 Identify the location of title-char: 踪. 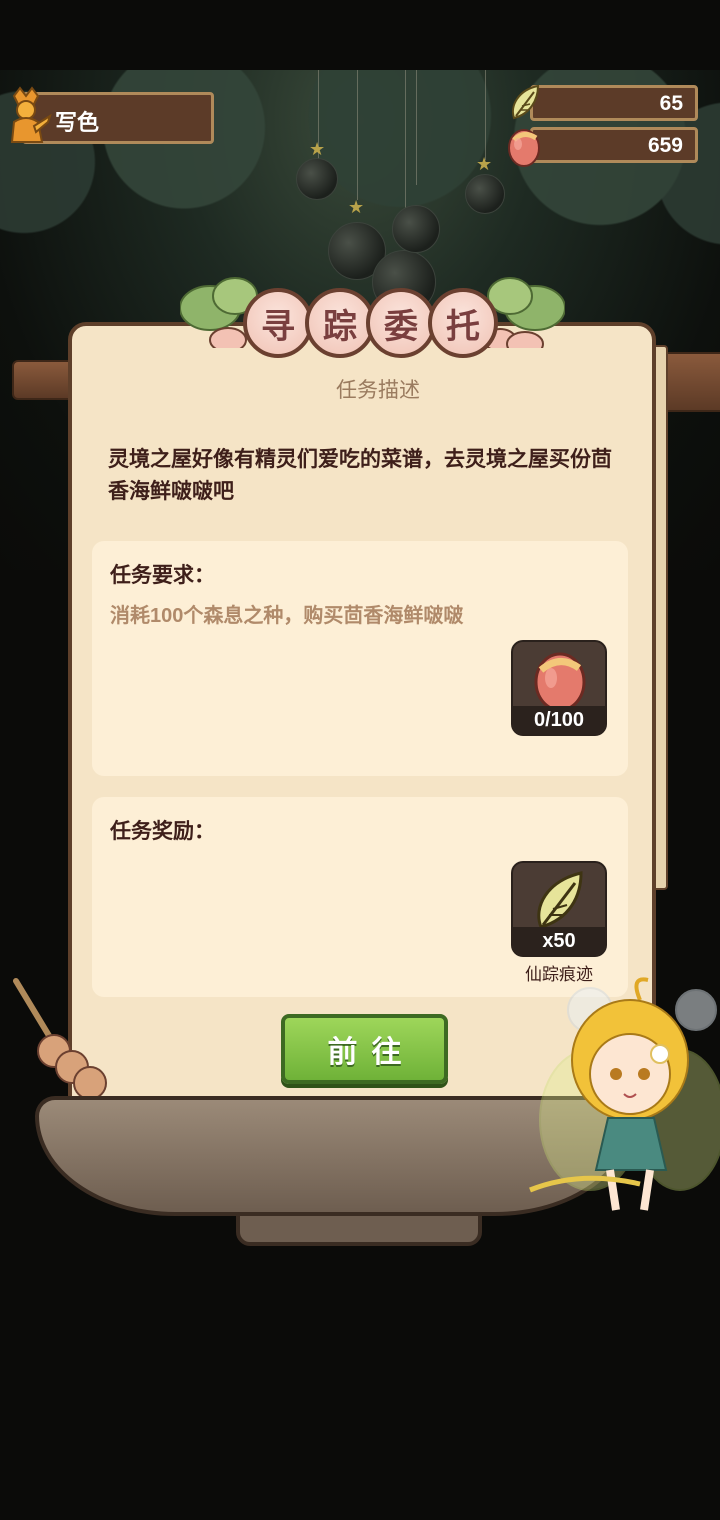
(340, 323).